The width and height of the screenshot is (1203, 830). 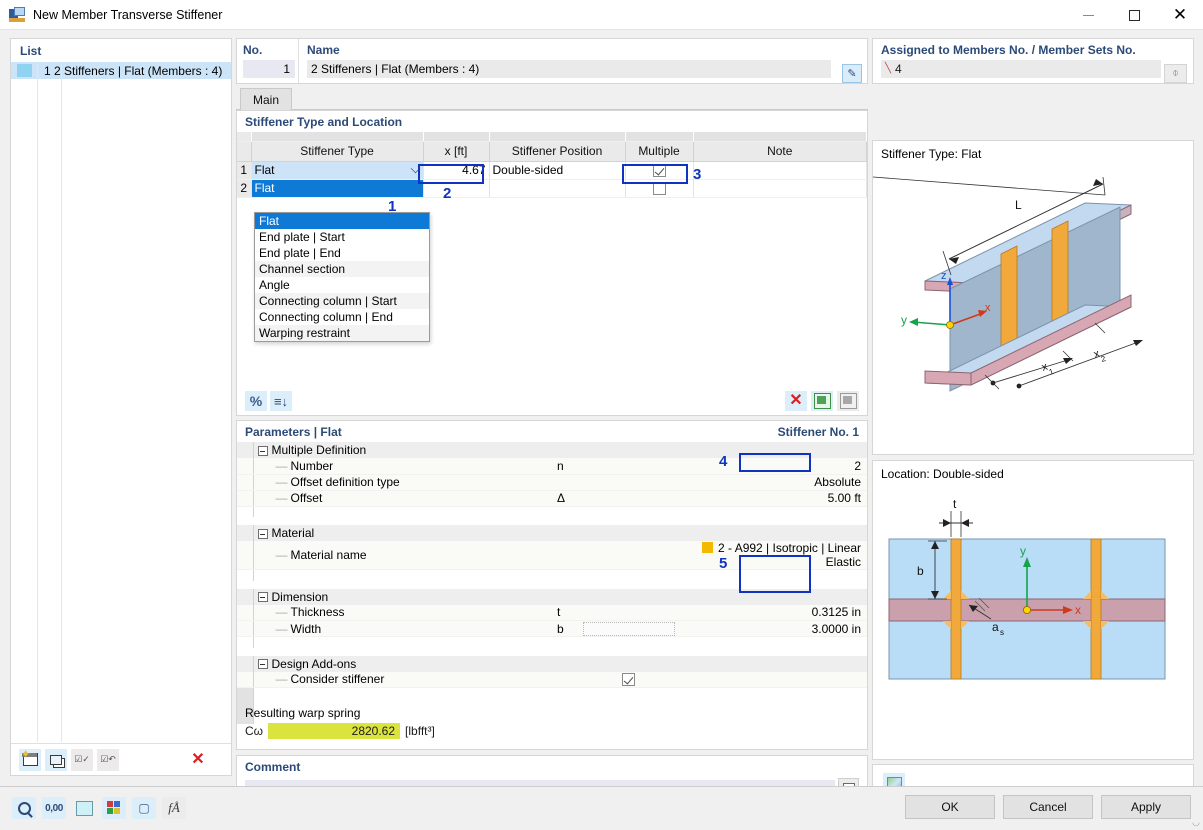 I want to click on close-icon: ✕, so click(x=1180, y=15).